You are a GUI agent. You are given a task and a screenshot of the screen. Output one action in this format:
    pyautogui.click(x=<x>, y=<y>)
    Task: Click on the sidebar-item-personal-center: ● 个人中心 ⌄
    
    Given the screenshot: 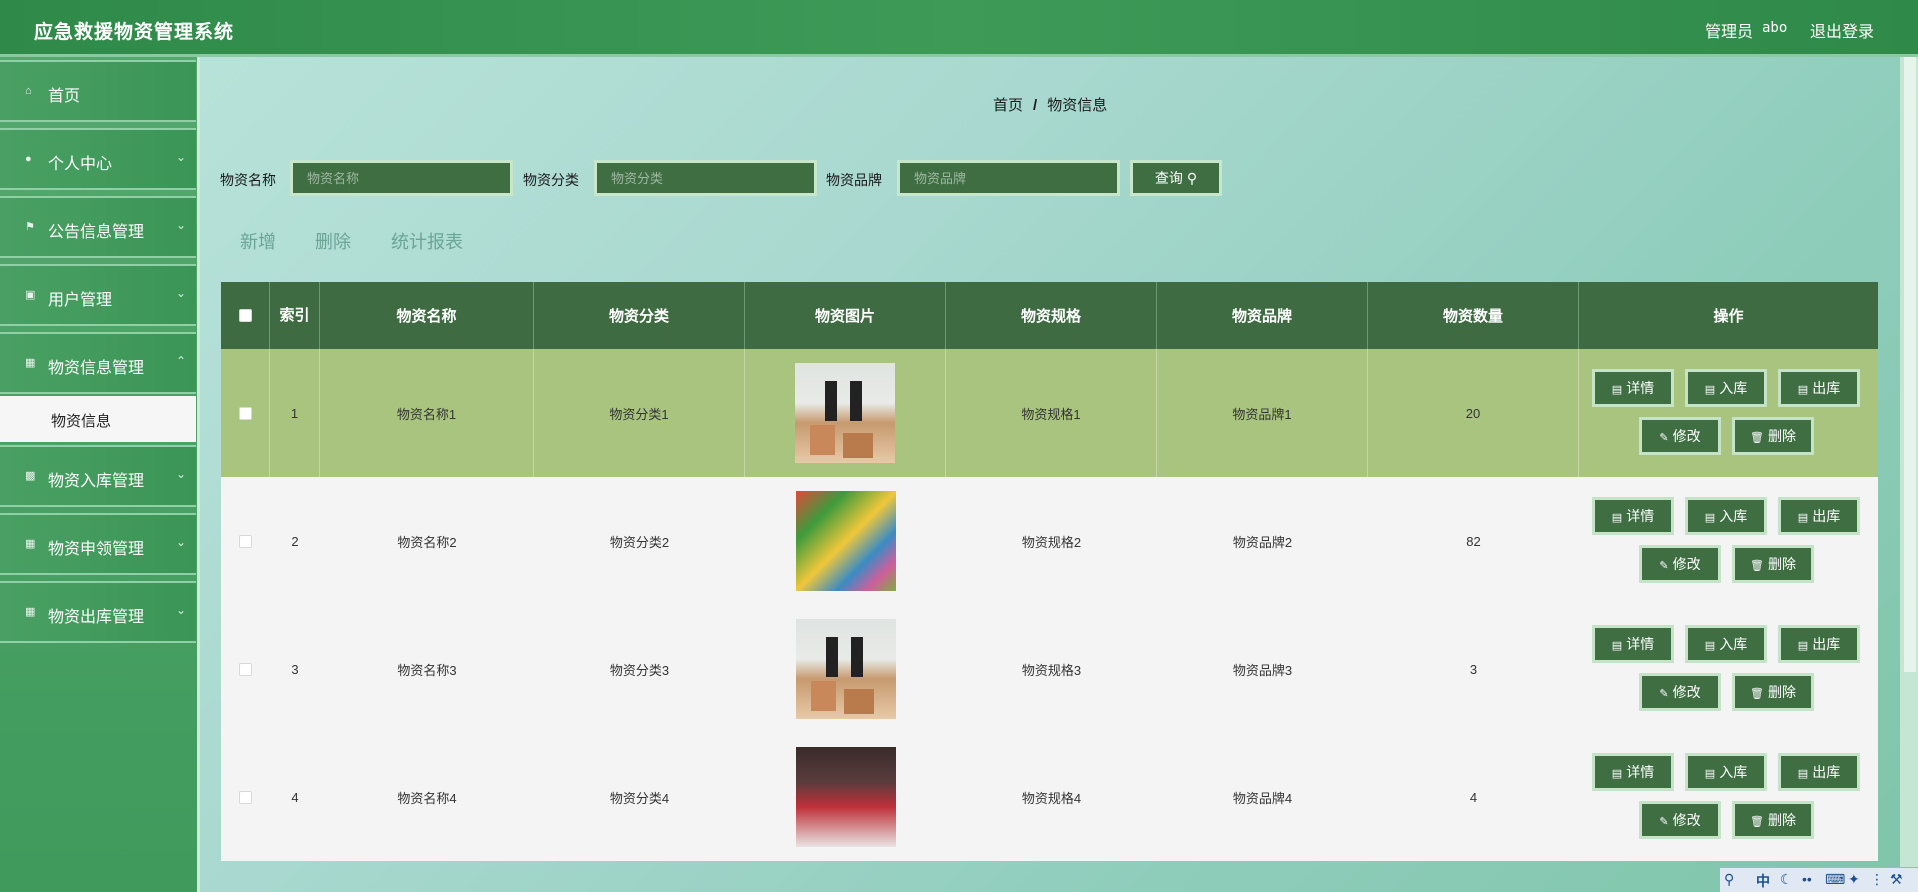 What is the action you would take?
    pyautogui.click(x=98, y=159)
    